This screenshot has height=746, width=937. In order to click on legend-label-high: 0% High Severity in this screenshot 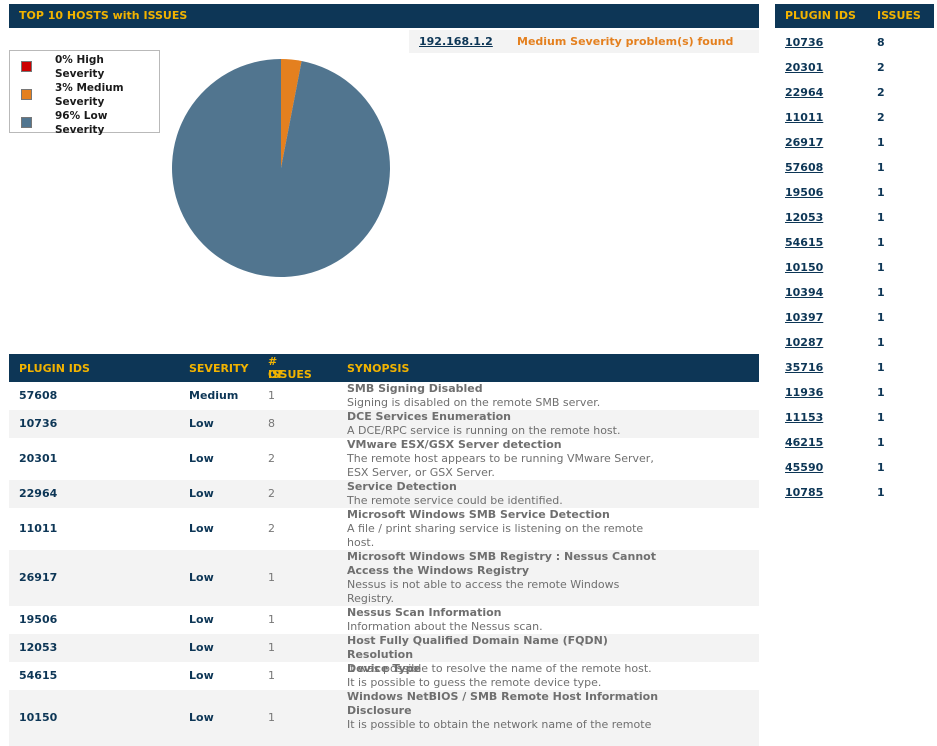, I will do `click(80, 67)`.